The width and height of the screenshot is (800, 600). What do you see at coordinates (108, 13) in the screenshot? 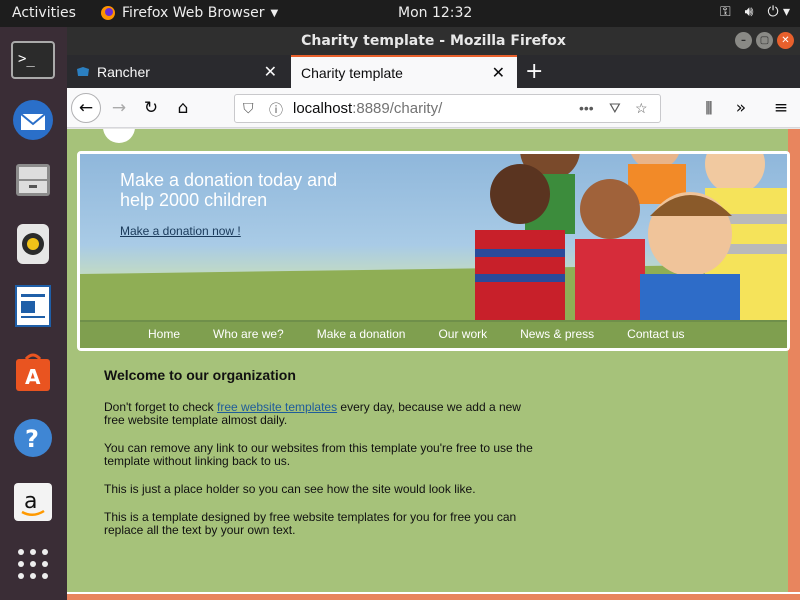
I see `firefox-icon` at bounding box center [108, 13].